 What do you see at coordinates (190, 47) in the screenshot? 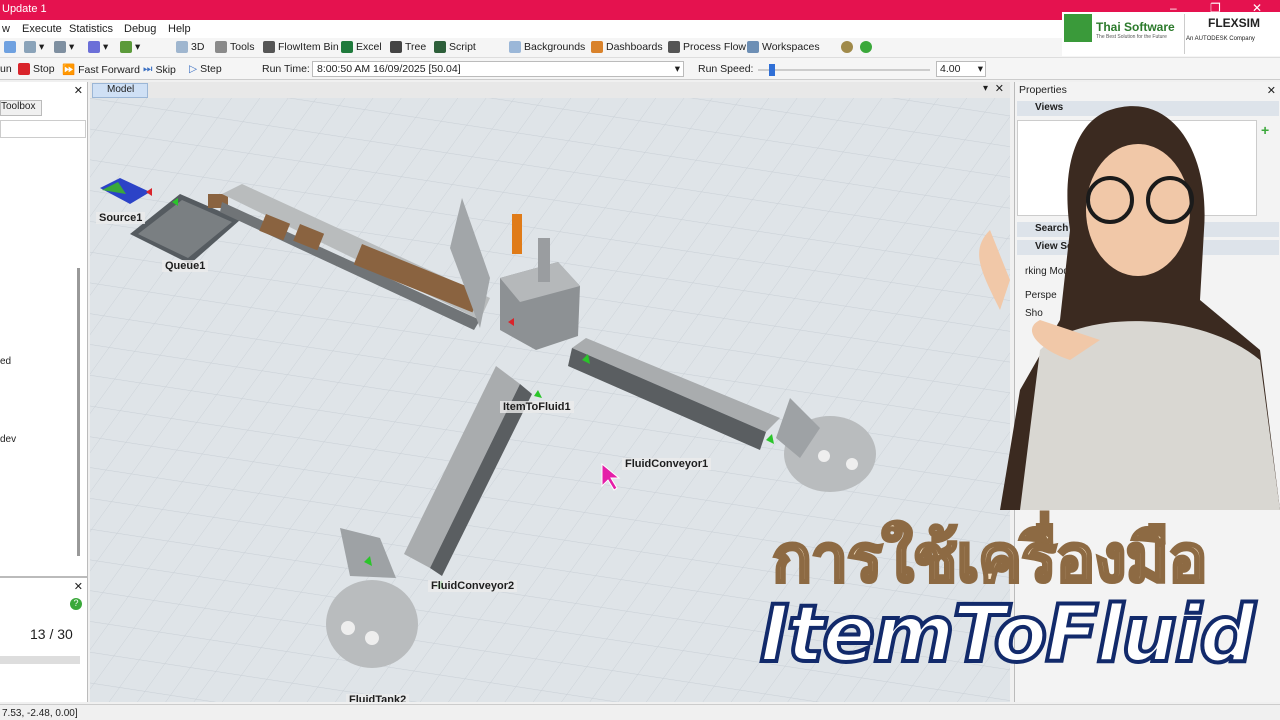
I see `toolbar-3d: 3D` at bounding box center [190, 47].